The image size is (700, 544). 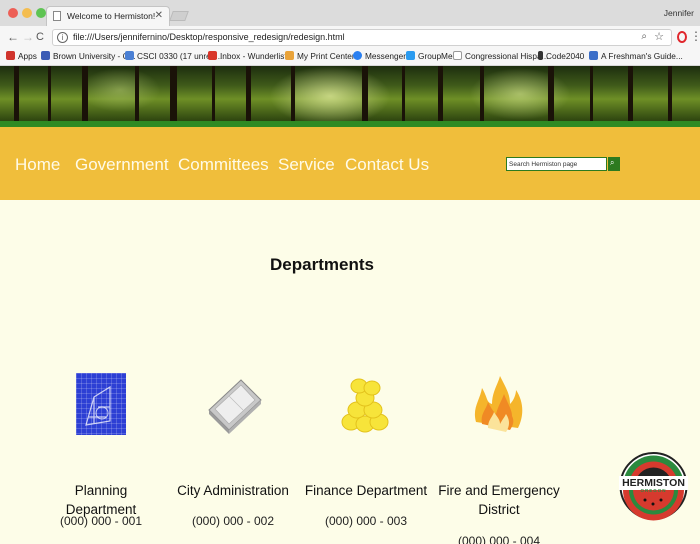 What do you see at coordinates (366, 521) in the screenshot?
I see `dept-phone-finance: (000) 000 - 003` at bounding box center [366, 521].